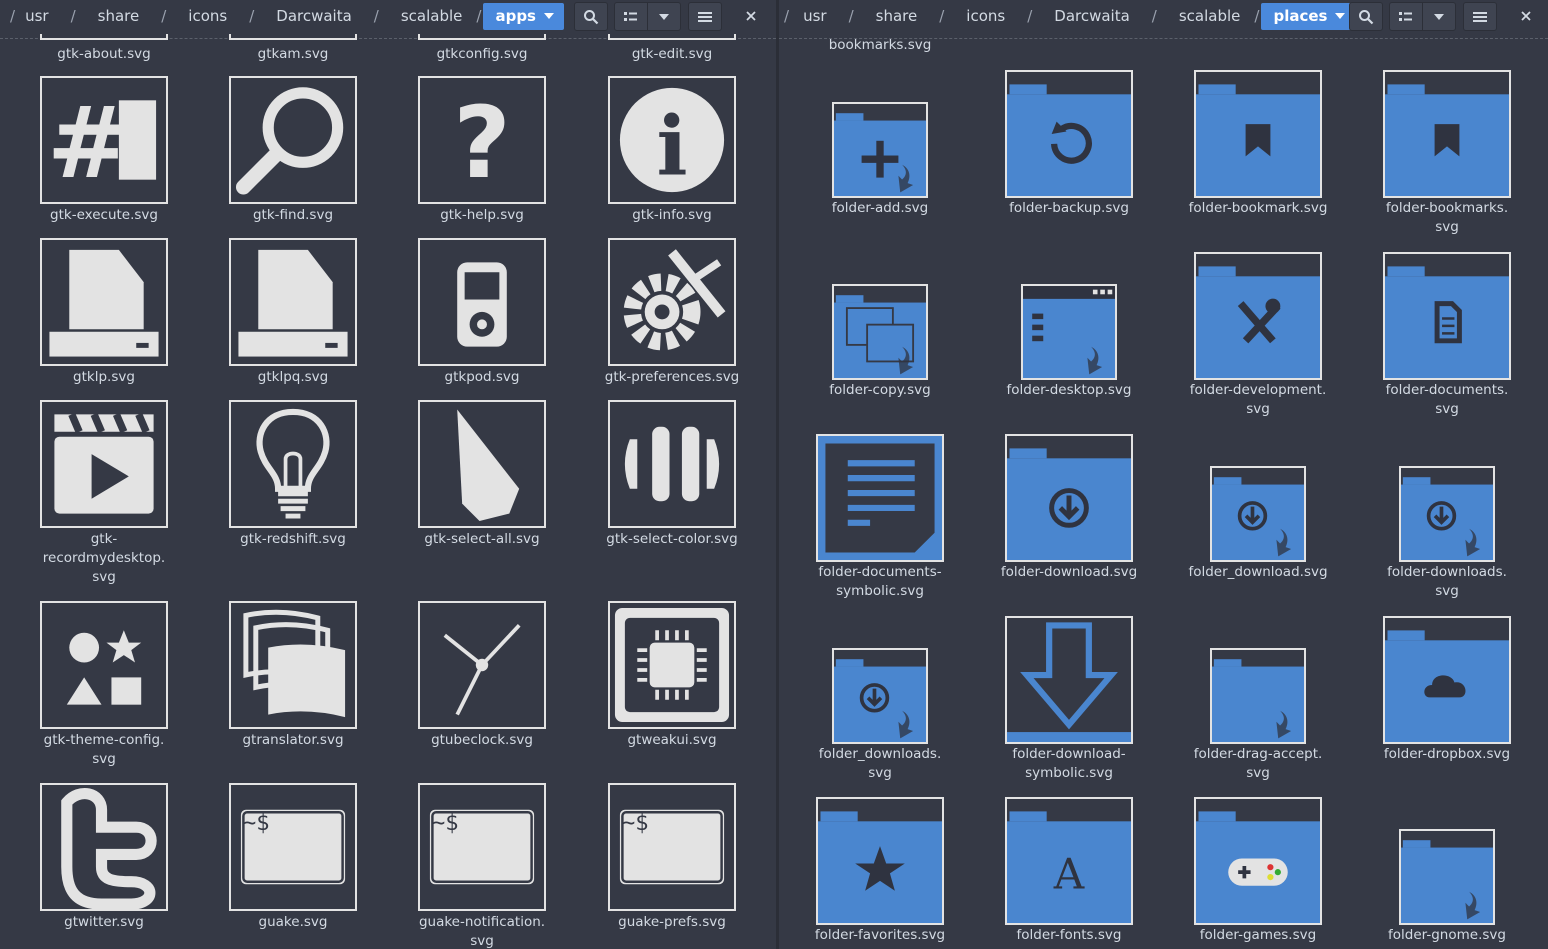 The width and height of the screenshot is (1548, 949). I want to click on file-name-label: gtweakui.svg, so click(672, 740).